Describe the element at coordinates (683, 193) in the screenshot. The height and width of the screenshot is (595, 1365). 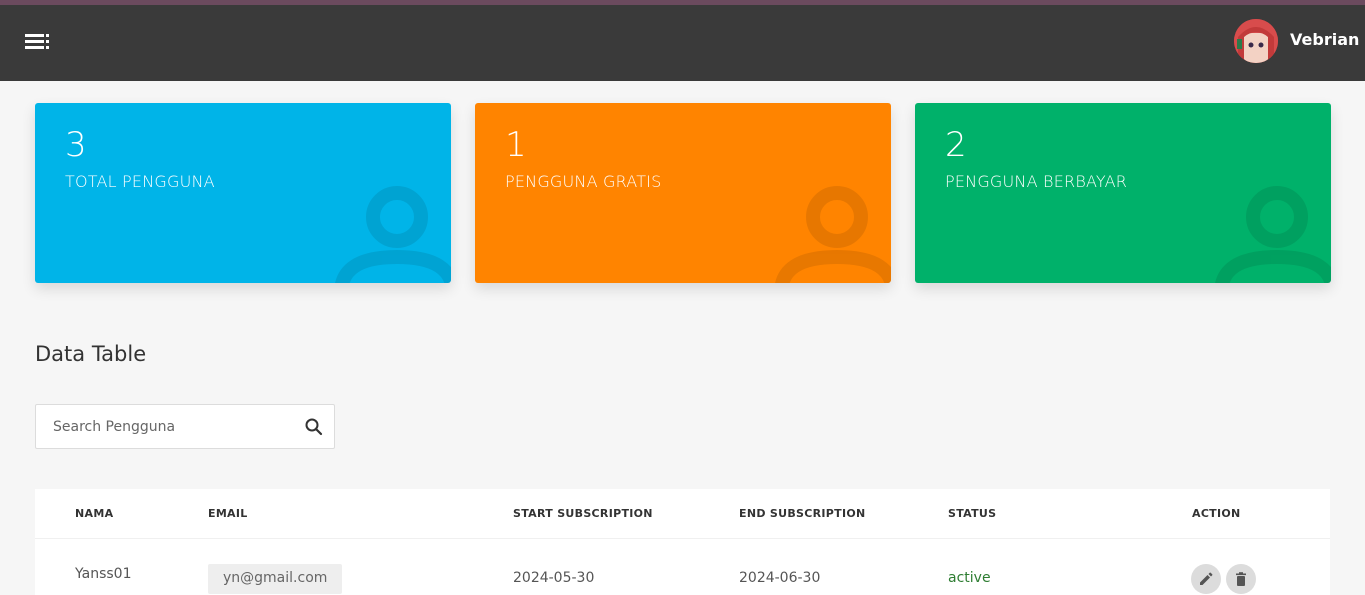
I see `stat-card-free: 1 PENGGUNA GRATIS` at that location.